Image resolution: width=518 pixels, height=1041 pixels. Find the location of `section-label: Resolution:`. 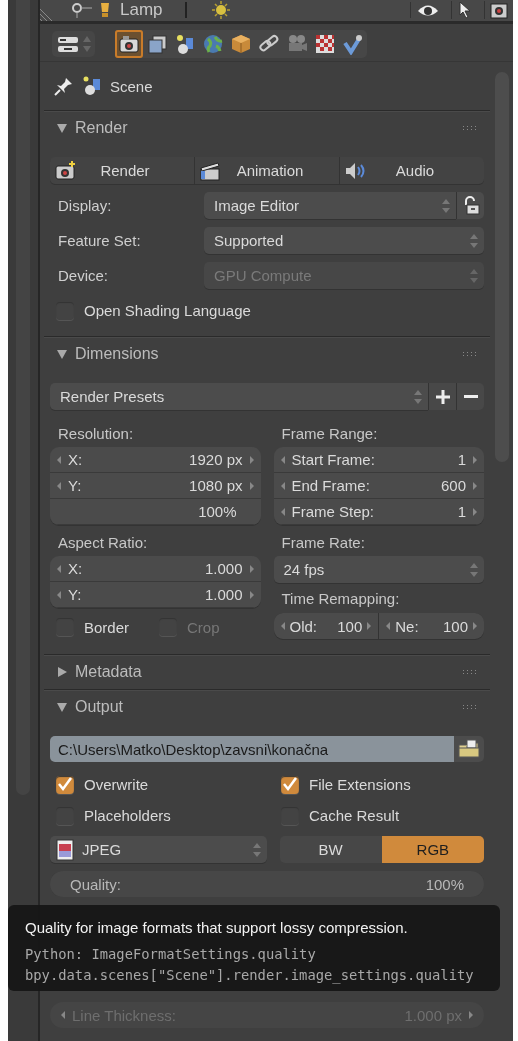

section-label: Resolution: is located at coordinates (96, 433).